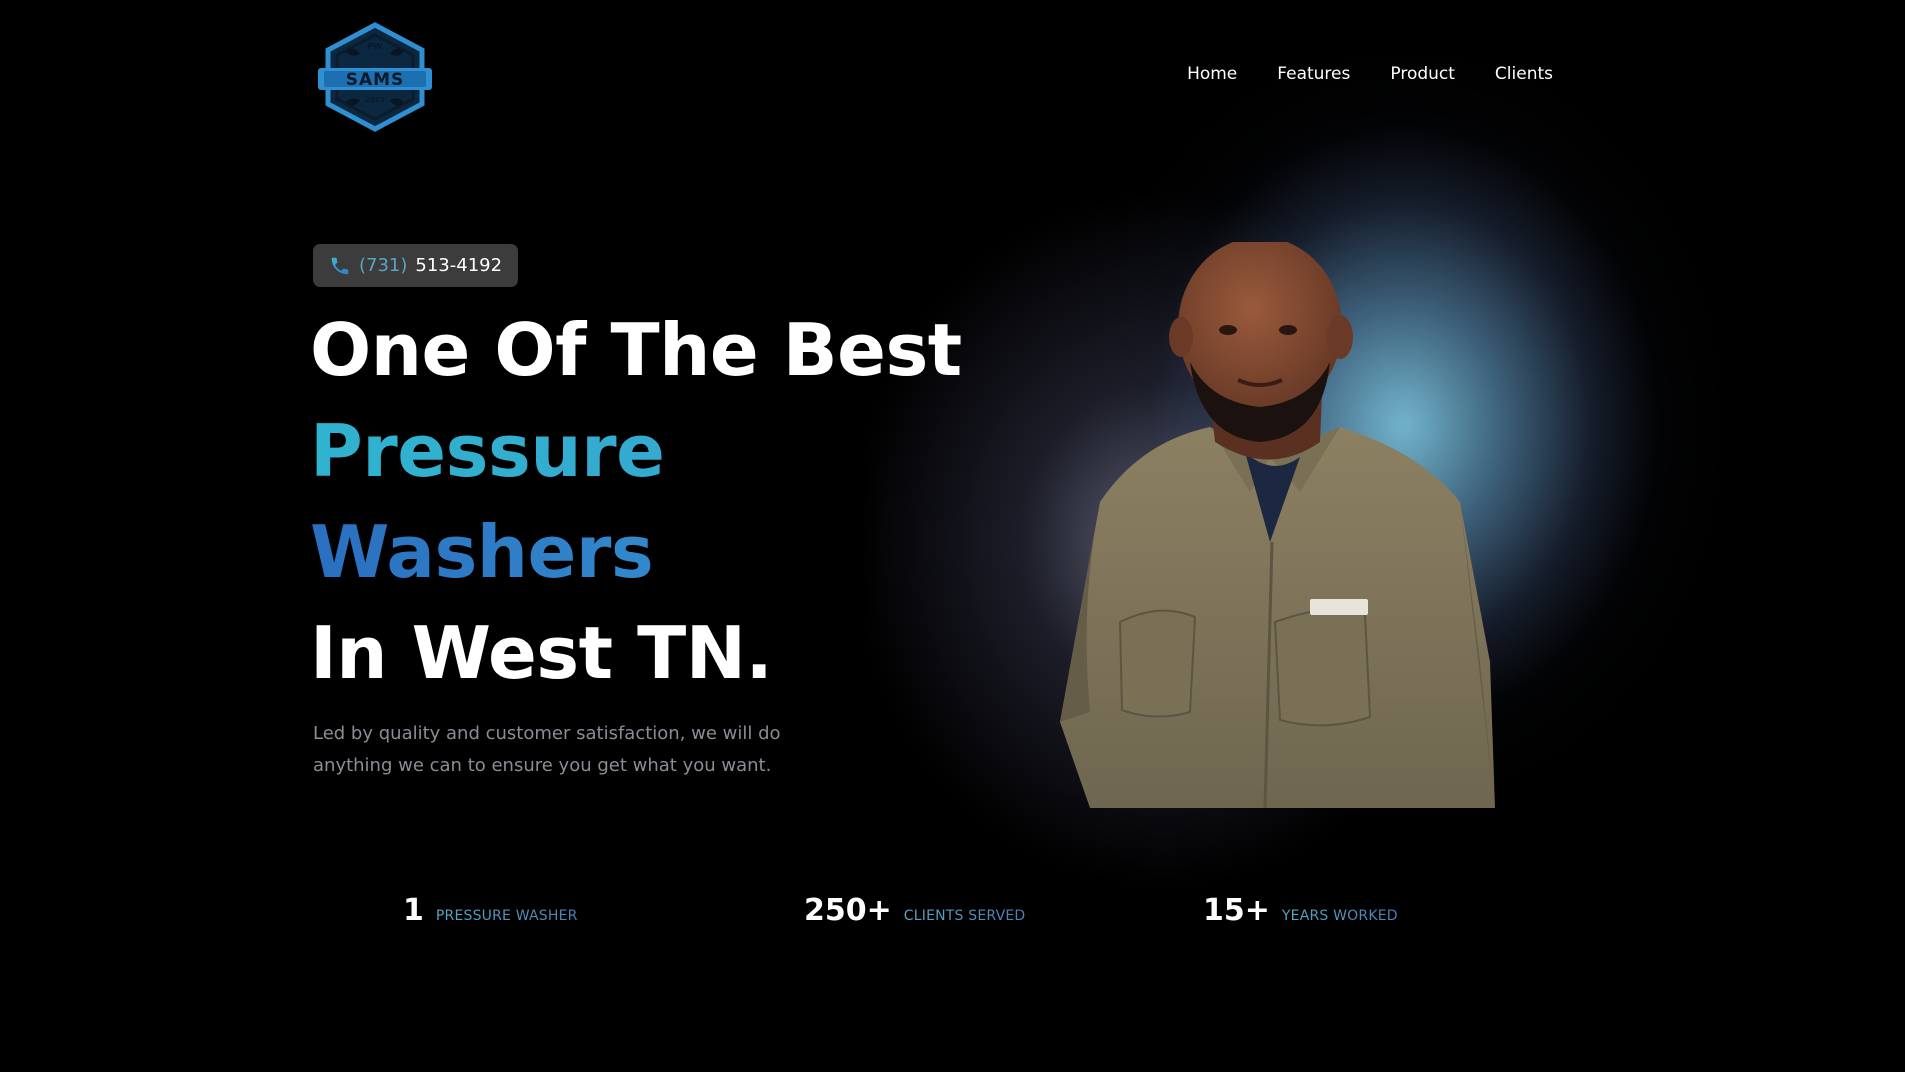  I want to click on phone-number-badge: (731) 513-4192, so click(416, 265).